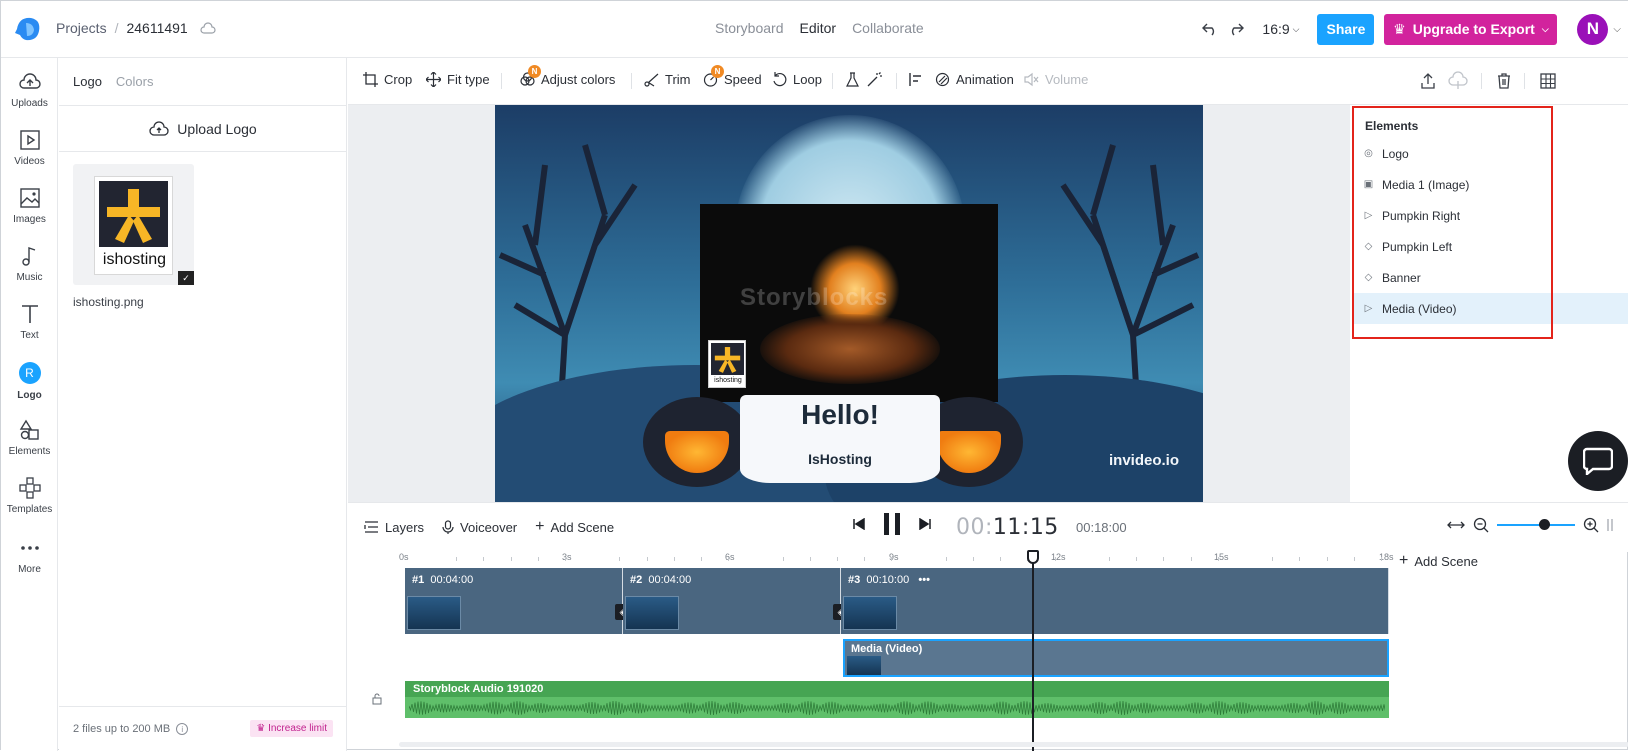 The width and height of the screenshot is (1628, 751). What do you see at coordinates (291, 728) in the screenshot?
I see `increase-limit-button: ♛ Increase limit` at bounding box center [291, 728].